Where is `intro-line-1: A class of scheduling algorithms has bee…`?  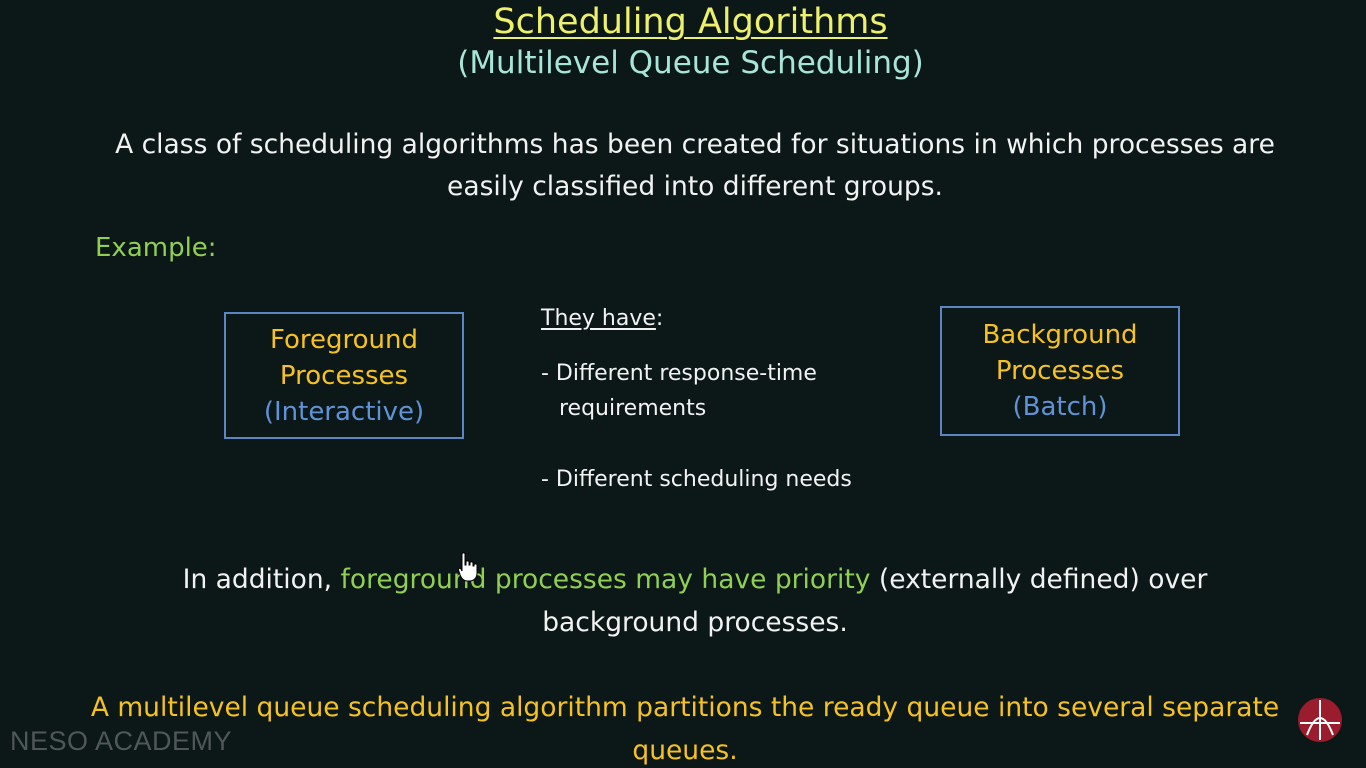 intro-line-1: A class of scheduling algorithms has bee… is located at coordinates (695, 144).